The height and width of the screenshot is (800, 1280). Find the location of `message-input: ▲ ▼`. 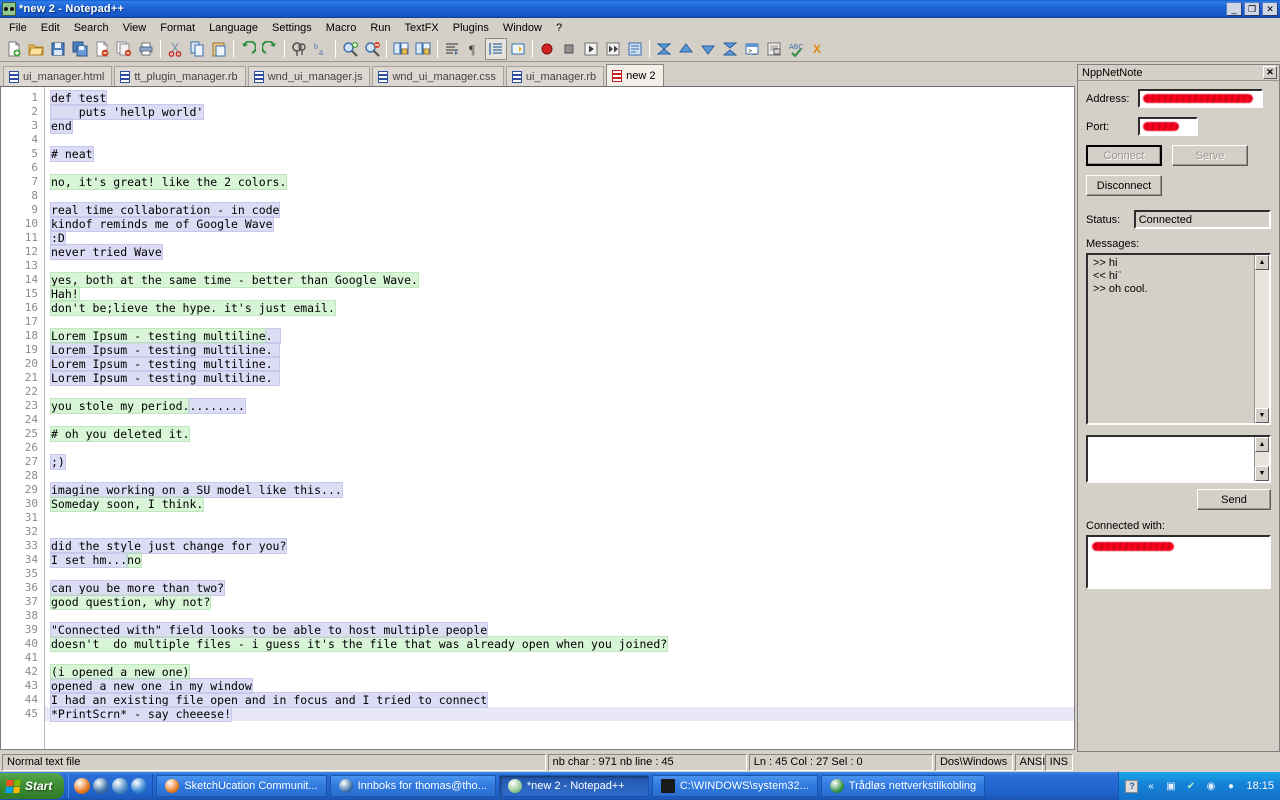

message-input: ▲ ▼ is located at coordinates (1178, 459).